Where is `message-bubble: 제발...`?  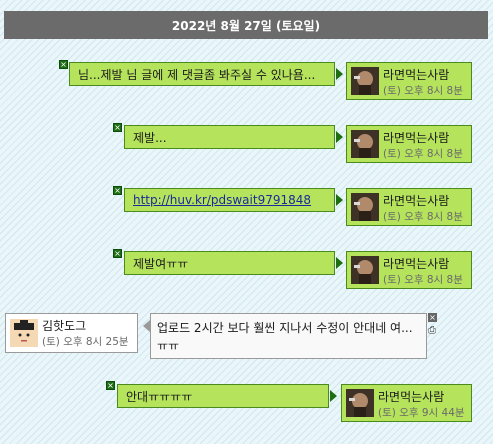
message-bubble: 제발... is located at coordinates (229, 137).